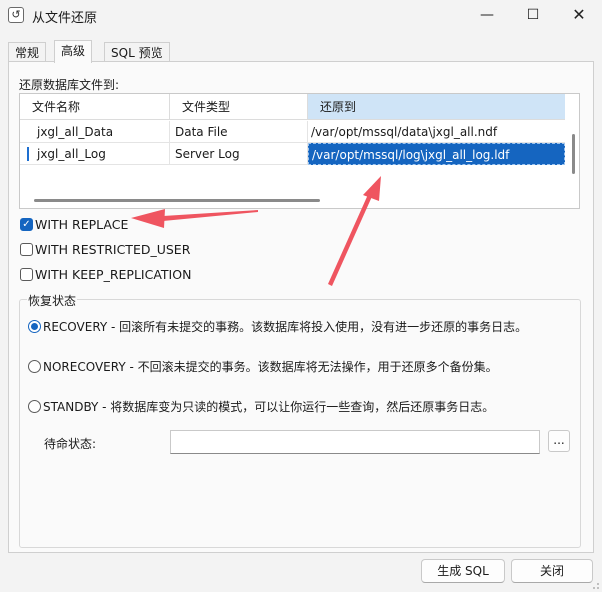 The height and width of the screenshot is (592, 602). What do you see at coordinates (113, 249) in the screenshot?
I see `with-restricted-user-label: WITH RESTRICTED_USER` at bounding box center [113, 249].